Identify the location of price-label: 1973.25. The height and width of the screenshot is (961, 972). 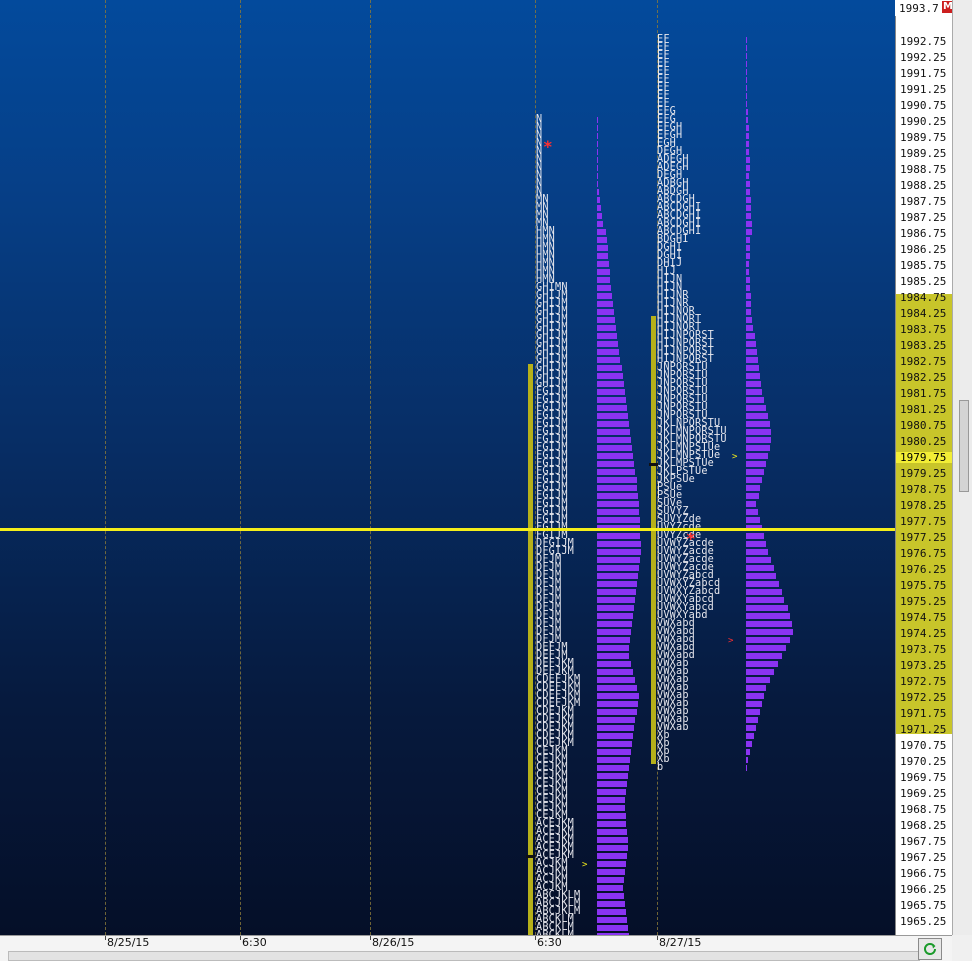
(923, 665).